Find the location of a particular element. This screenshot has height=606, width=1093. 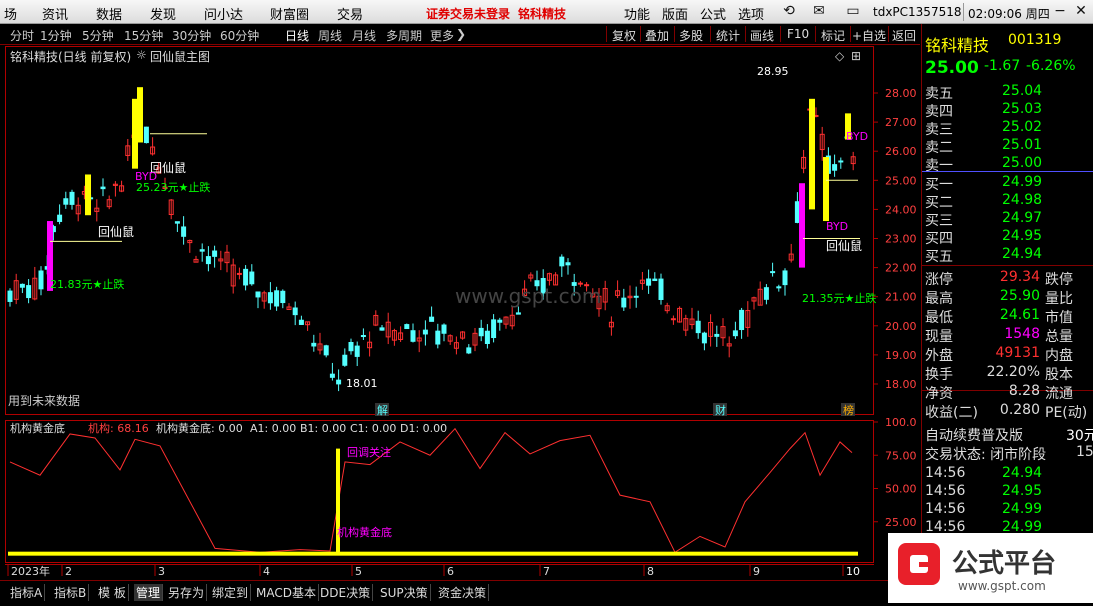

clock: 02:09:06 周四 is located at coordinates (1009, 14).